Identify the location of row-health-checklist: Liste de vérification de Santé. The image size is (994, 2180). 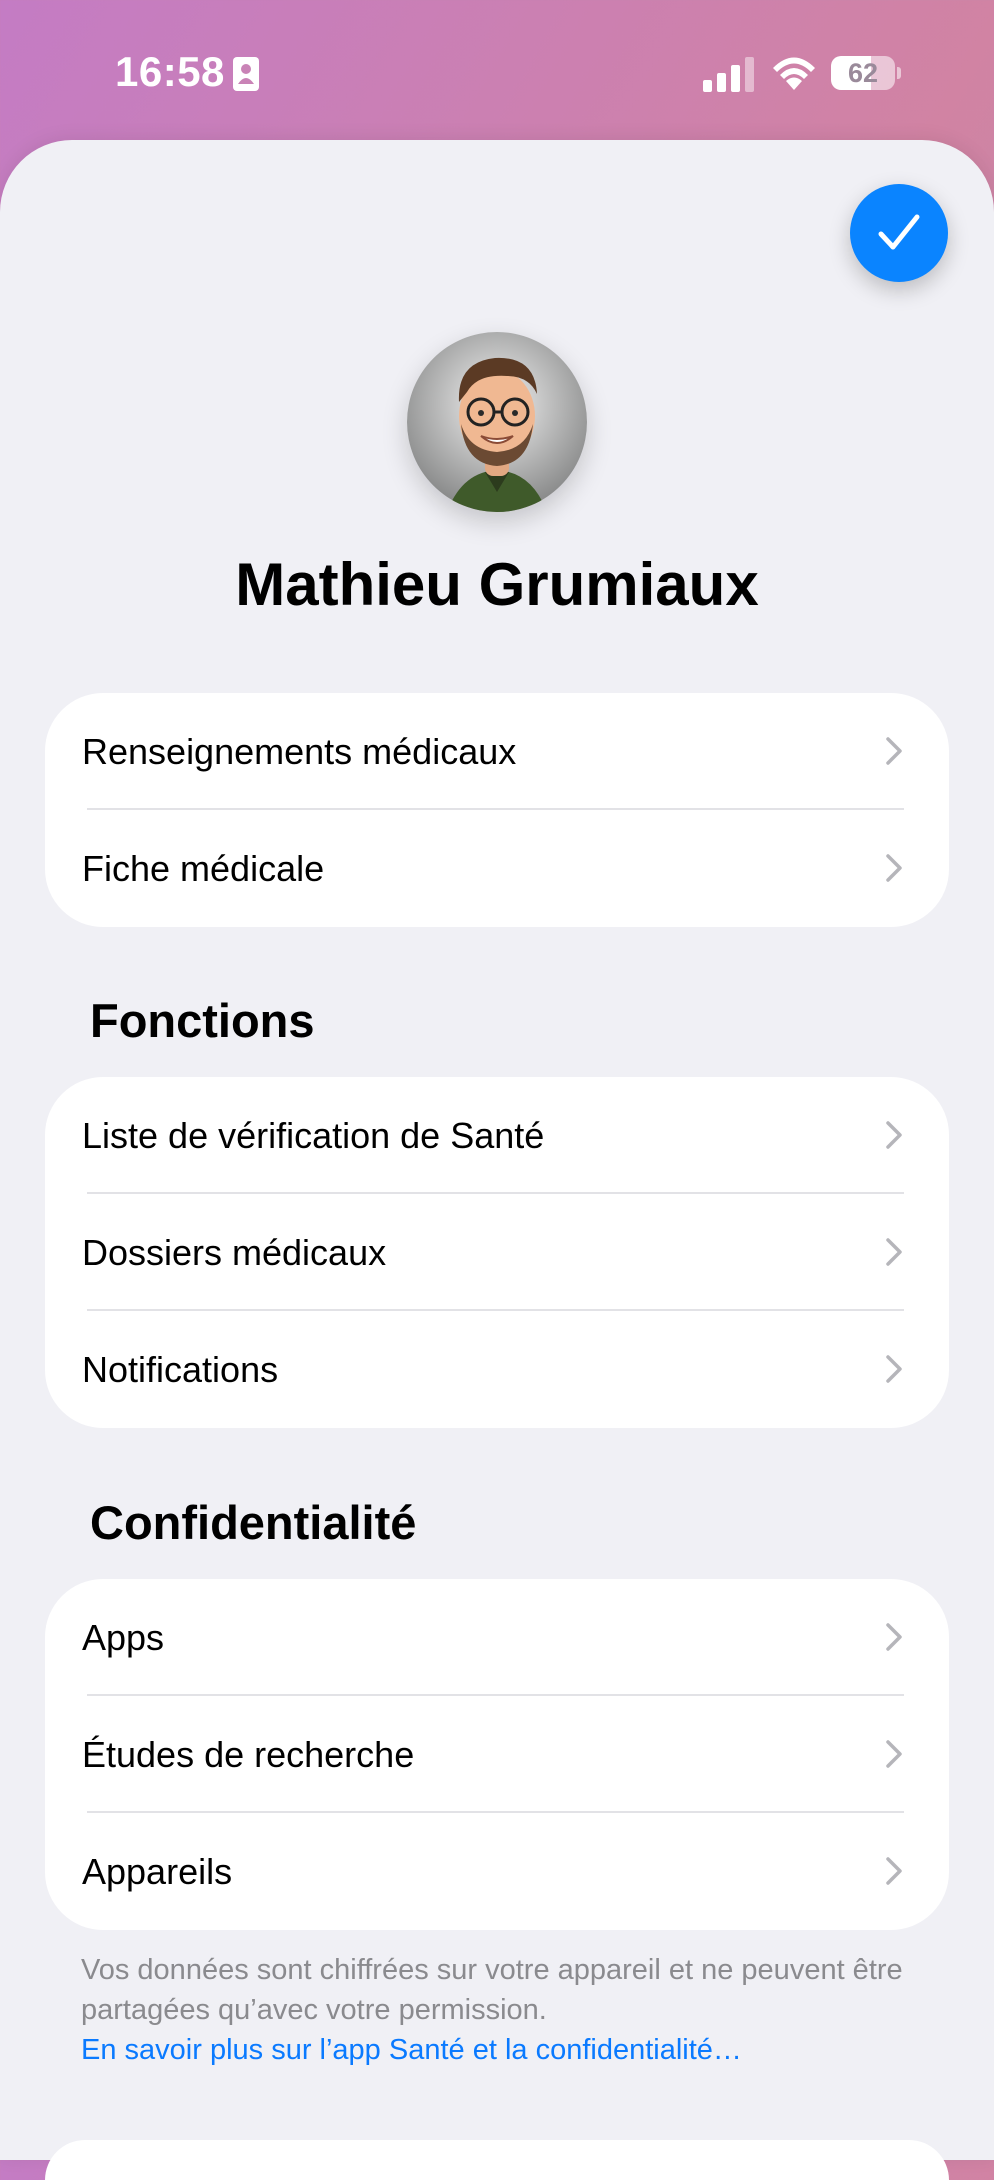
(497, 1135).